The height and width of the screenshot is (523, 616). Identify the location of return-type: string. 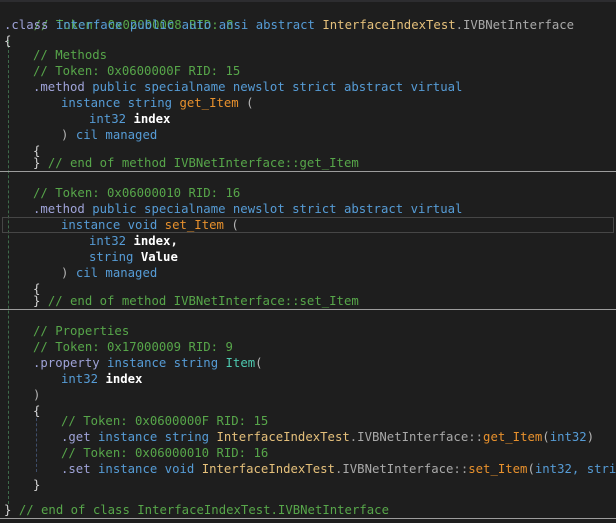
(150, 103).